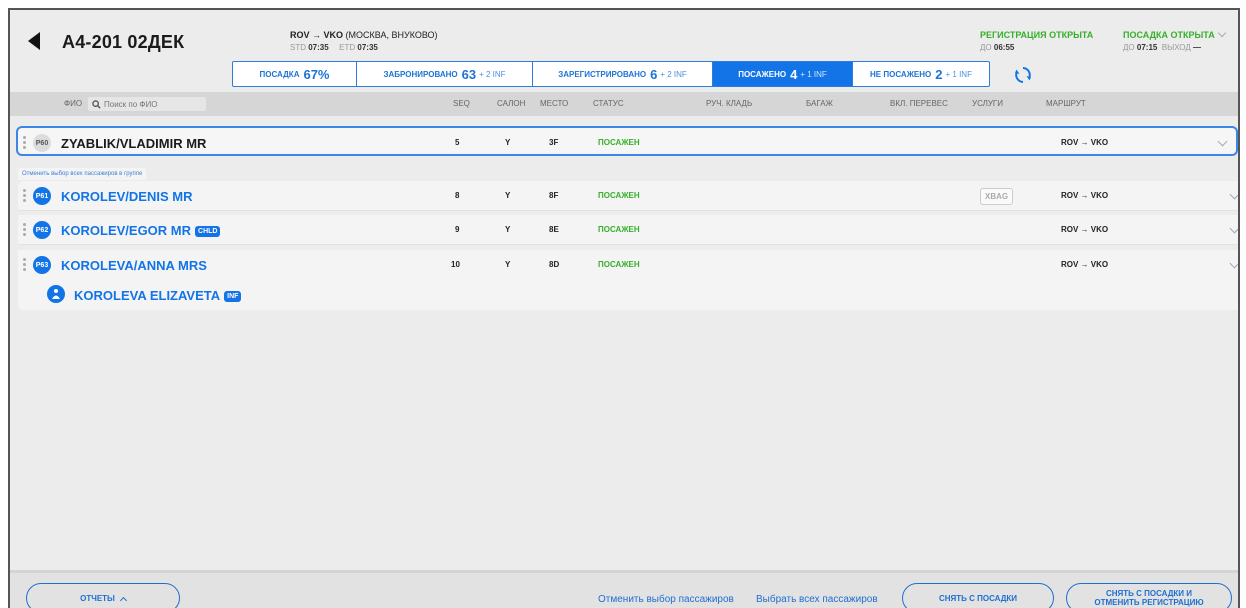 Image resolution: width=1246 pixels, height=608 pixels. What do you see at coordinates (82, 174) in the screenshot?
I see `deselect-group-link: Отменить выбор всех пассажиров в группе` at bounding box center [82, 174].